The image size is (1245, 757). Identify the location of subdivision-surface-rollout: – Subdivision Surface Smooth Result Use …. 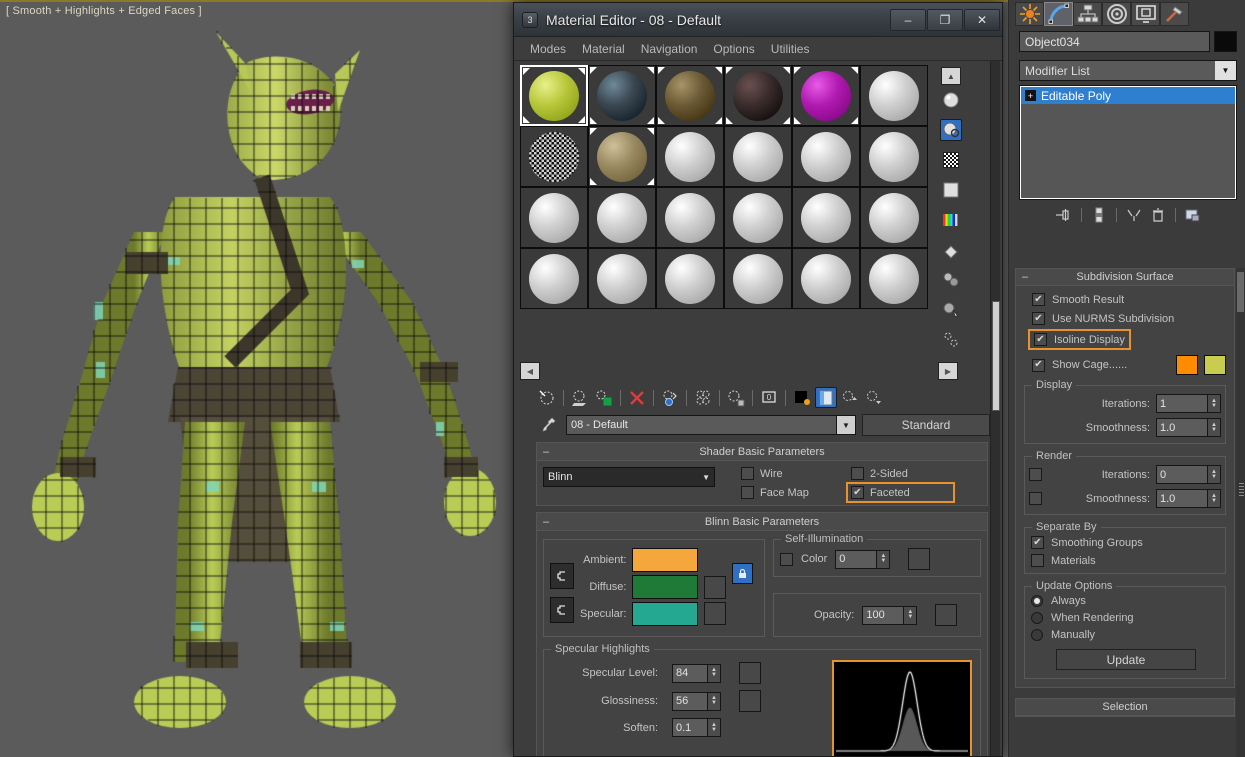
(1125, 478).